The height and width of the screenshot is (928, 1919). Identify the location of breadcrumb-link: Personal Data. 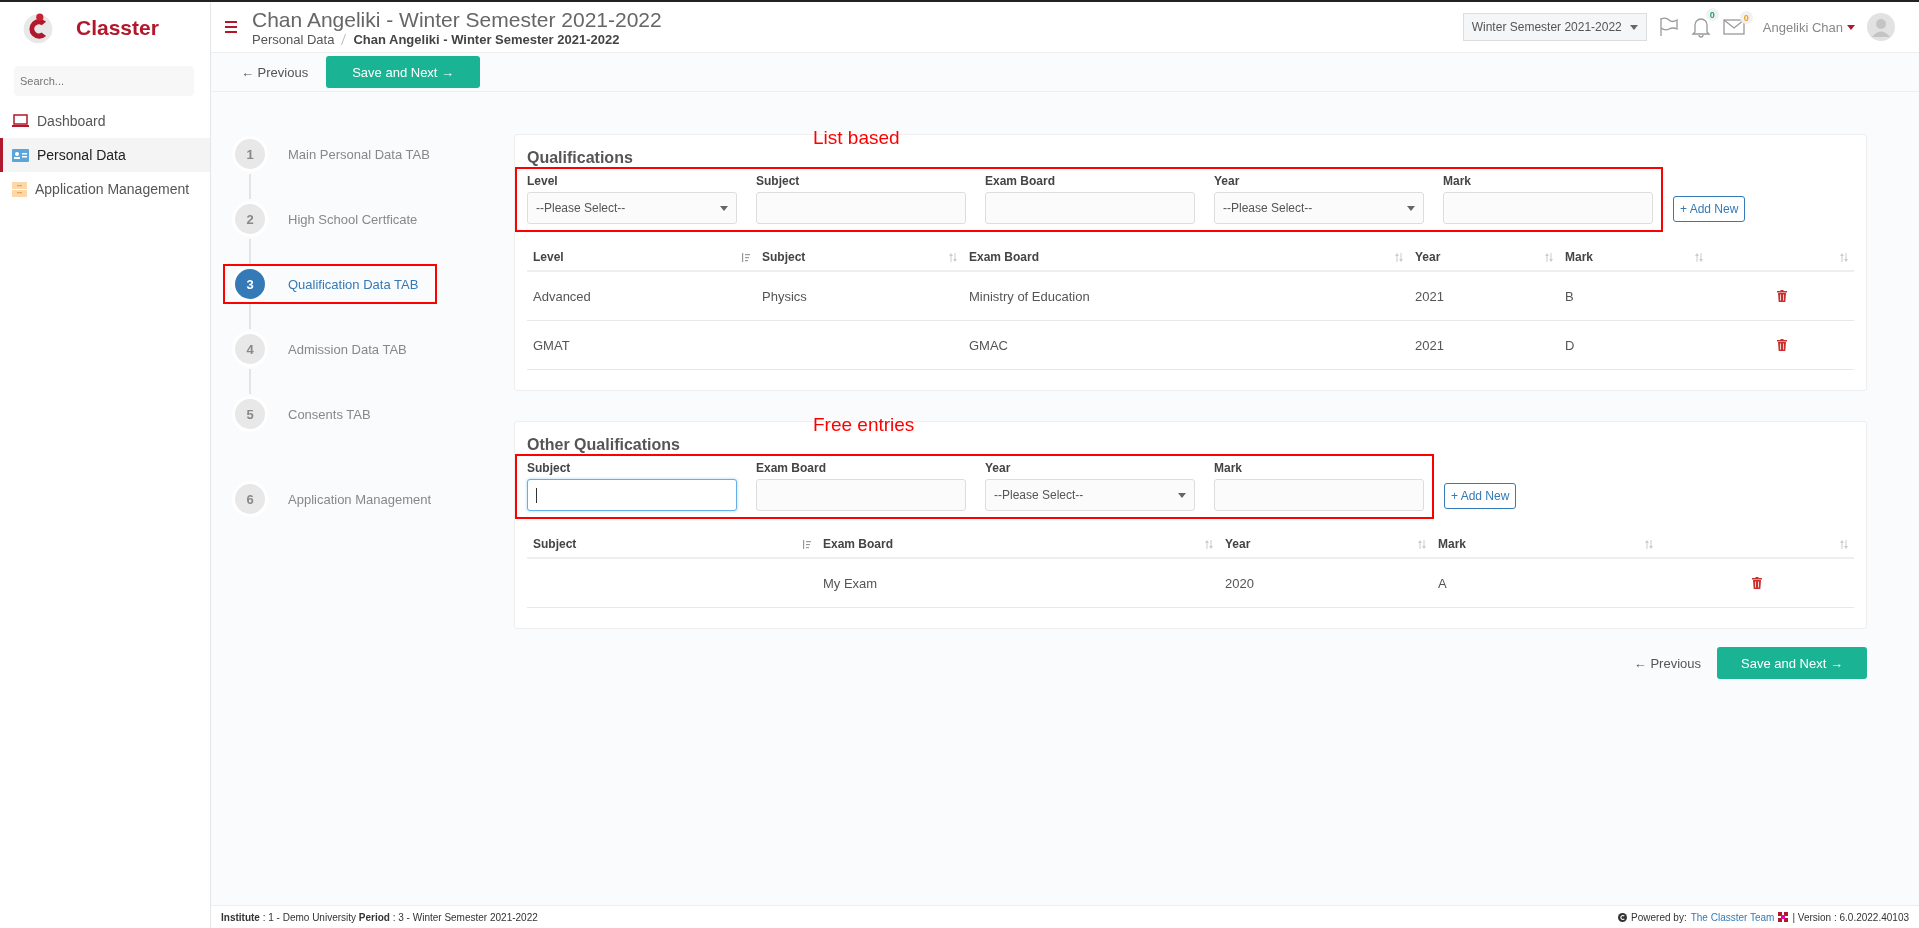
(293, 39).